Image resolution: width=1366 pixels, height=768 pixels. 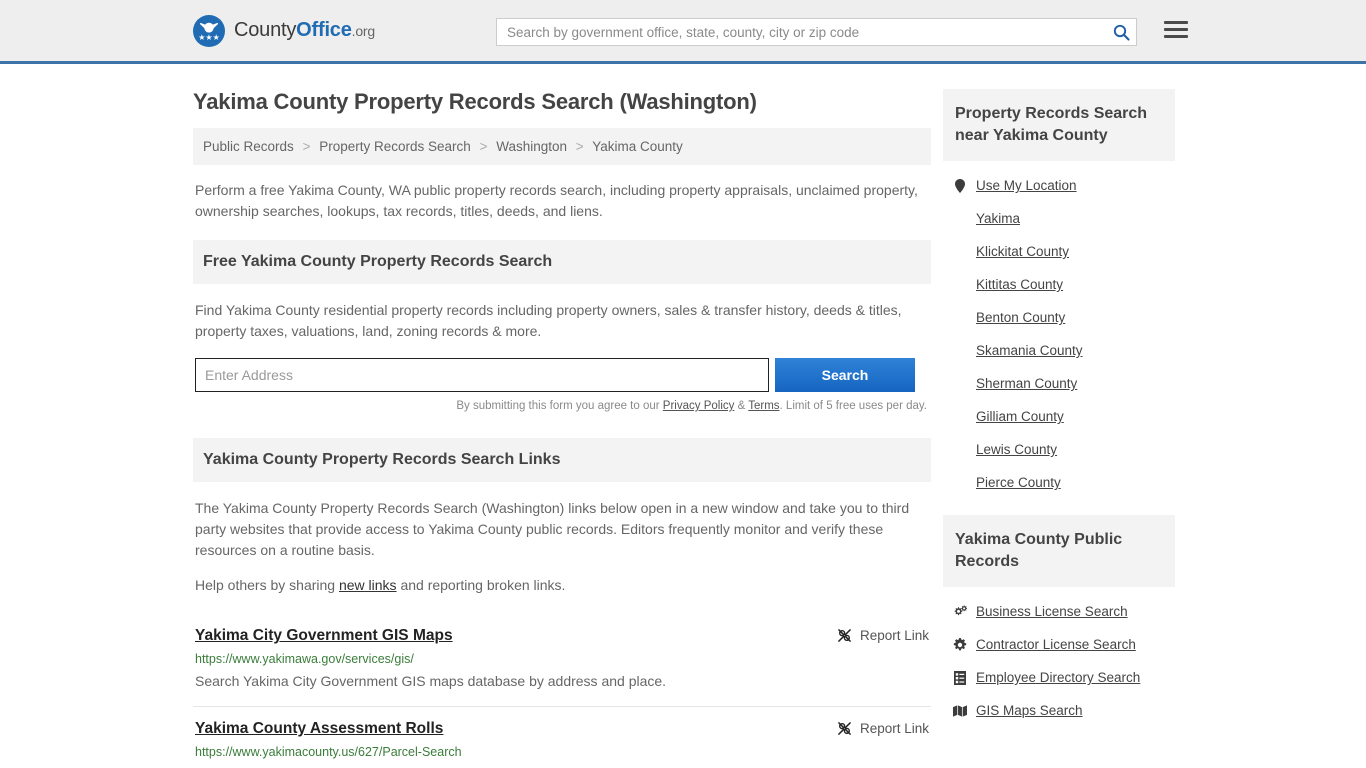 I want to click on sidebar-item-sherman-county: Sherman County, so click(x=1064, y=383).